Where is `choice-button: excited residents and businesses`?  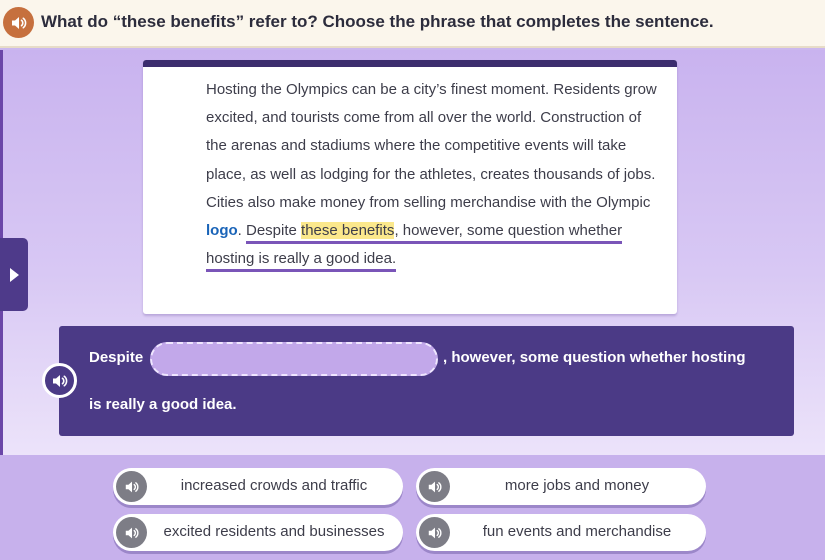 choice-button: excited residents and businesses is located at coordinates (258, 532).